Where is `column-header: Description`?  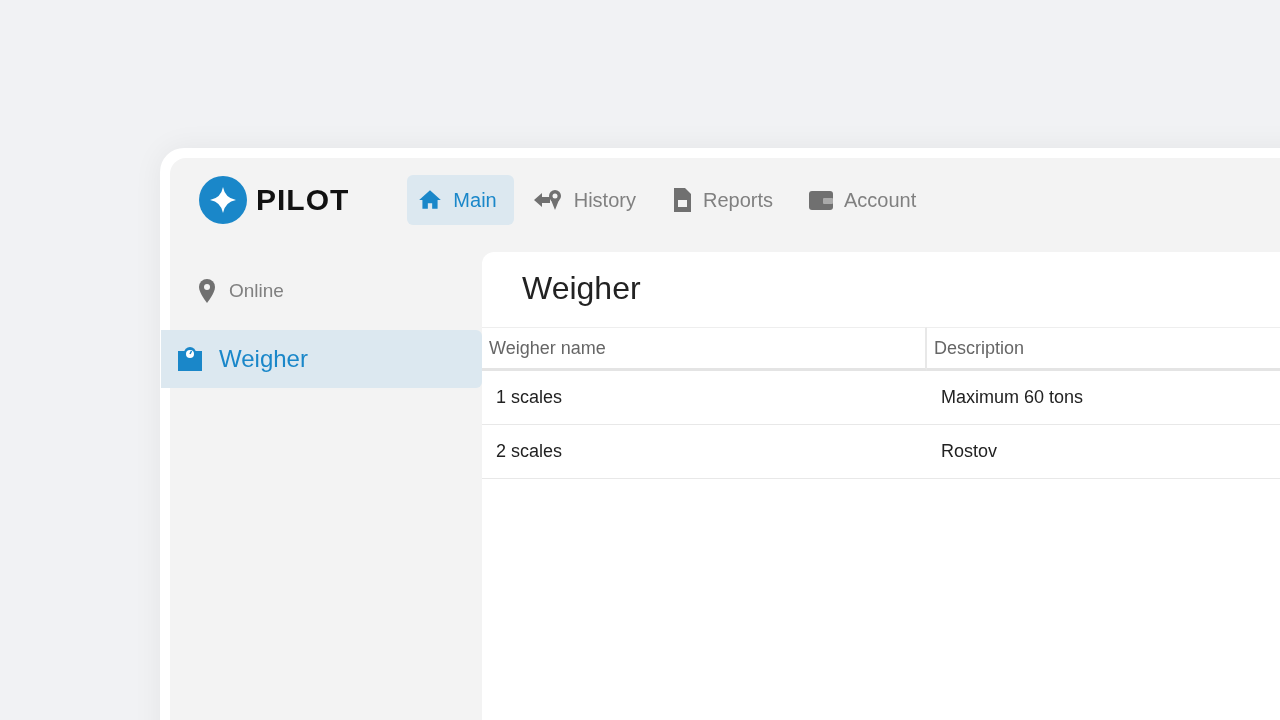 column-header: Description is located at coordinates (1103, 349).